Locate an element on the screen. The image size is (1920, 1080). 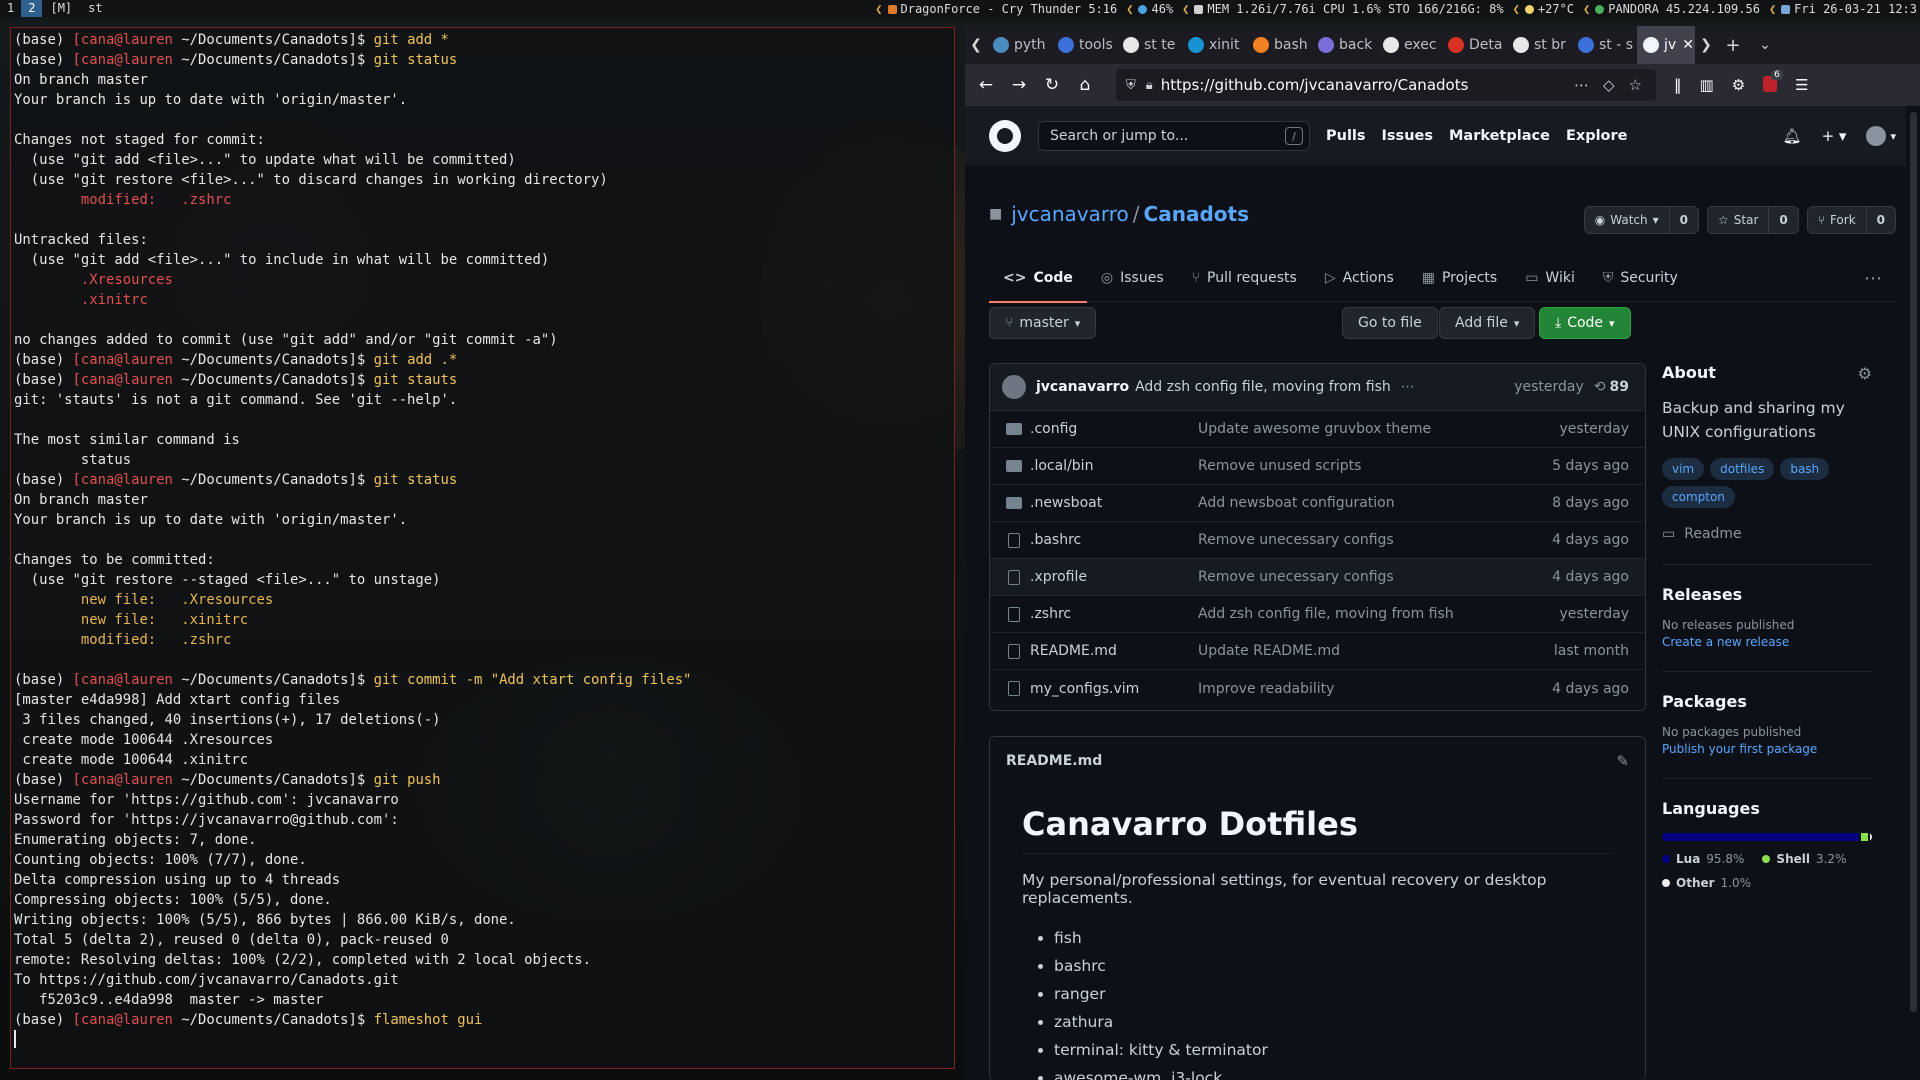
fork-button: ⑂ Fork 0 is located at coordinates (1851, 220).